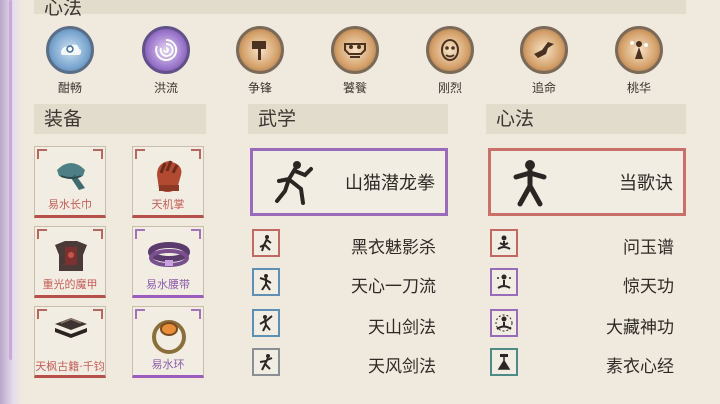 This screenshot has height=404, width=720. I want to click on wind-sword-pose-icon, so click(266, 362).